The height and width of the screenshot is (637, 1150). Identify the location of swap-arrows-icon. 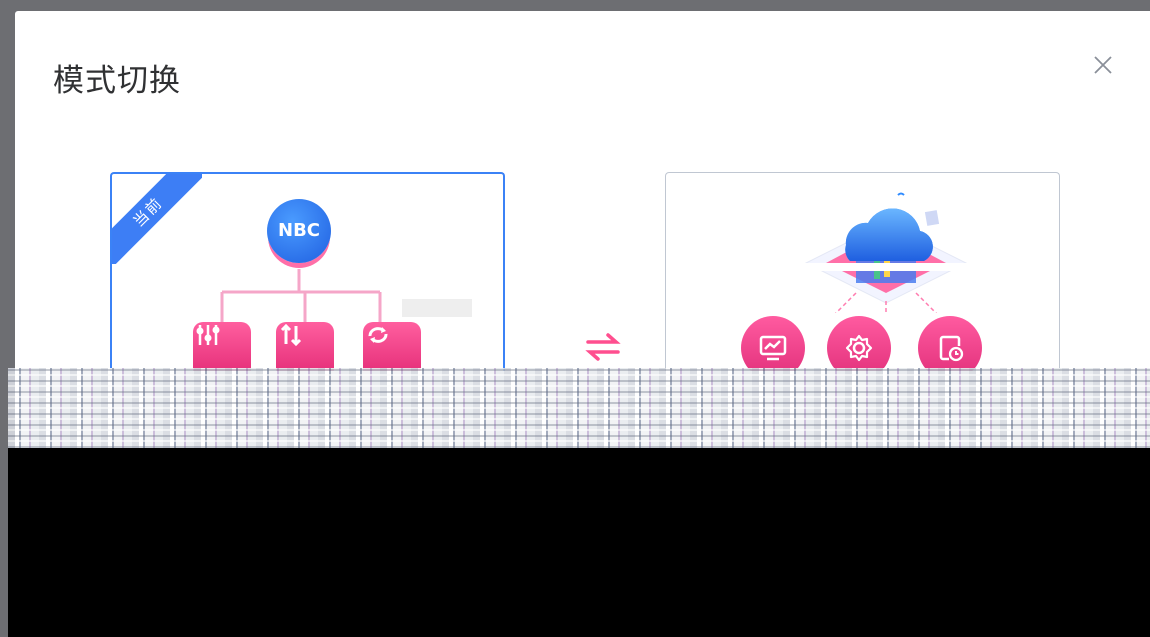
(603, 347).